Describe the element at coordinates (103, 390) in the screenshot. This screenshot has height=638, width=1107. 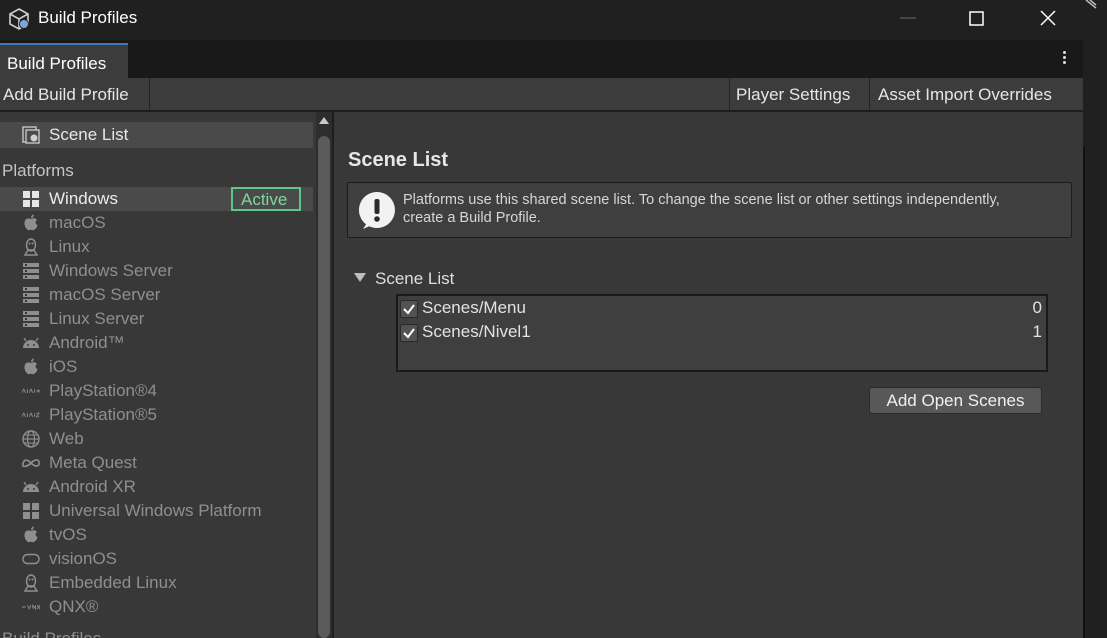
I see `platform-label: PlayStation®4` at that location.